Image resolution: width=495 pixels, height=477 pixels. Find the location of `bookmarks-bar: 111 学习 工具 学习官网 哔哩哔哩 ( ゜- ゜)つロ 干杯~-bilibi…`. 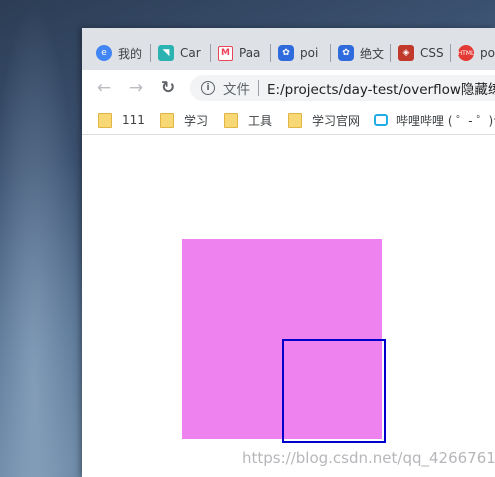

bookmarks-bar: 111 学习 工具 学习官网 哔哩哔哩 ( ゜- ゜)つロ 干杯~-bilibi… is located at coordinates (288, 120).